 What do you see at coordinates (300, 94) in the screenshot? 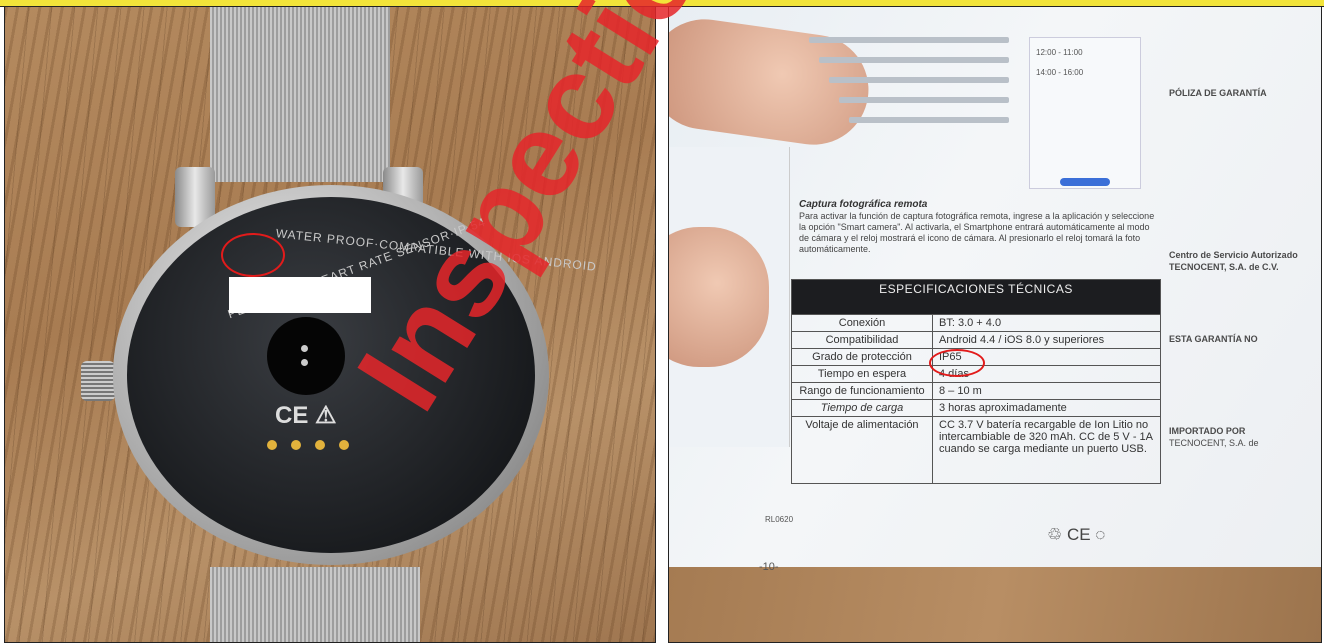
I see `mesh-strap-top` at bounding box center [300, 94].